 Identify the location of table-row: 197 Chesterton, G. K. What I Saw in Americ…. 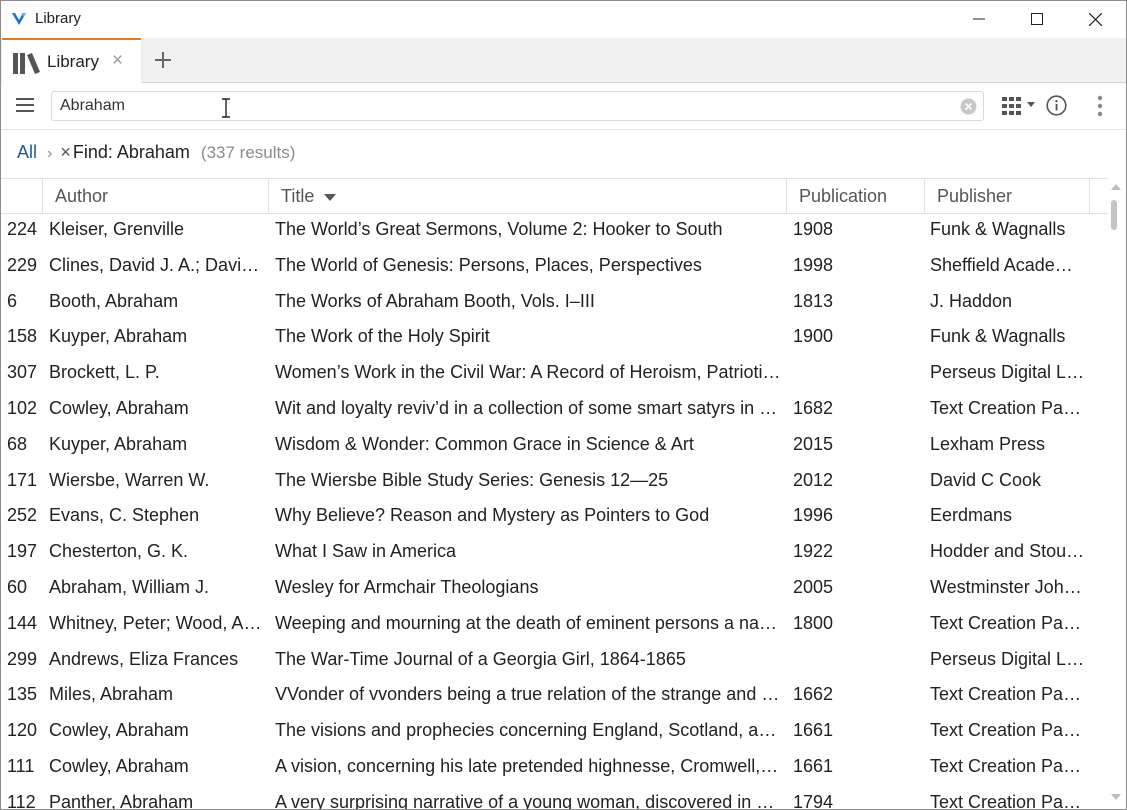
(554, 552).